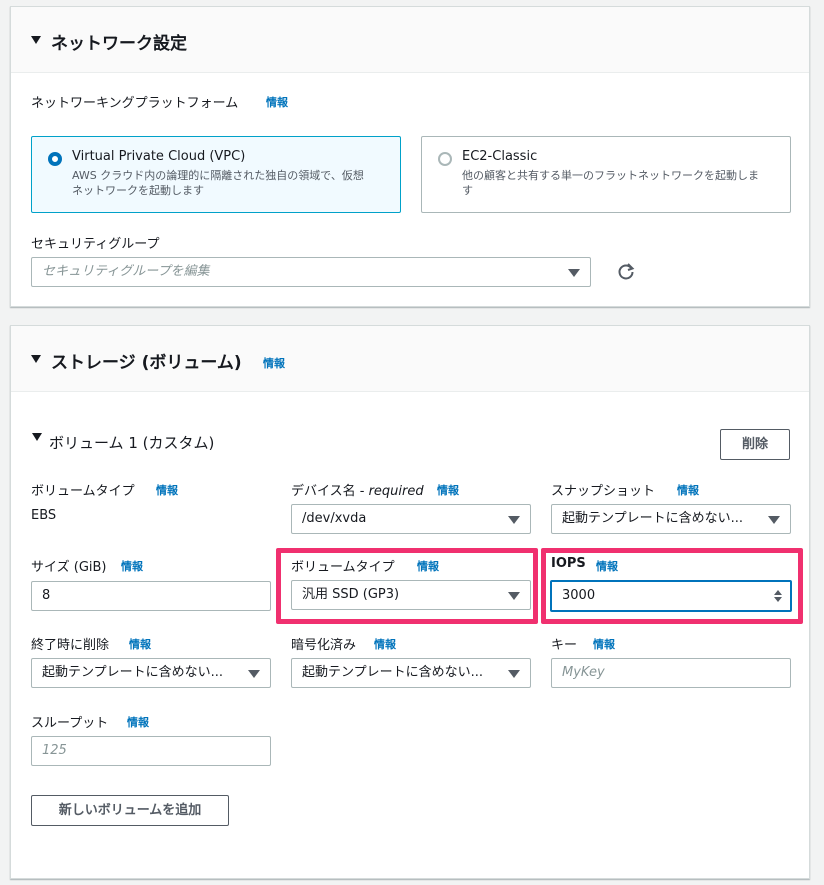  I want to click on network-settings-header: ネットワーク設定, so click(410, 40).